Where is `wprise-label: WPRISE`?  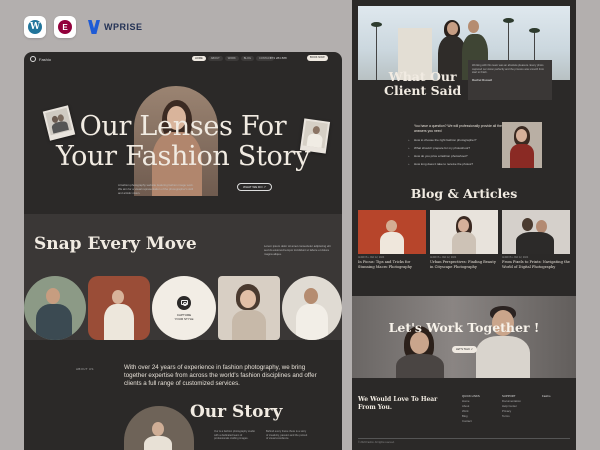 wprise-label: WPRISE is located at coordinates (123, 27).